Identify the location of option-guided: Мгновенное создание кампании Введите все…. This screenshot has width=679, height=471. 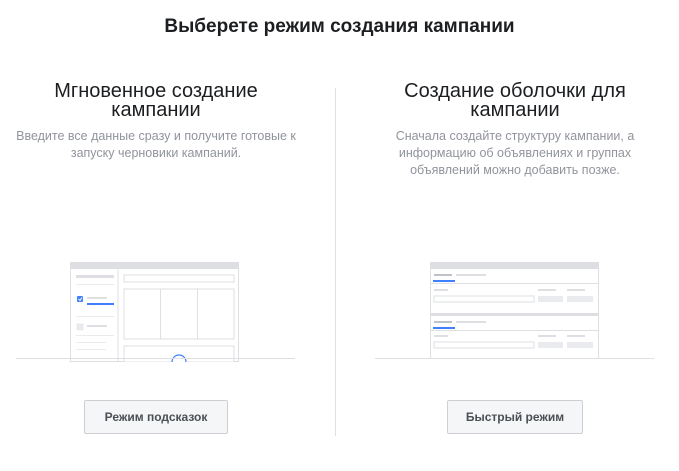
(156, 121).